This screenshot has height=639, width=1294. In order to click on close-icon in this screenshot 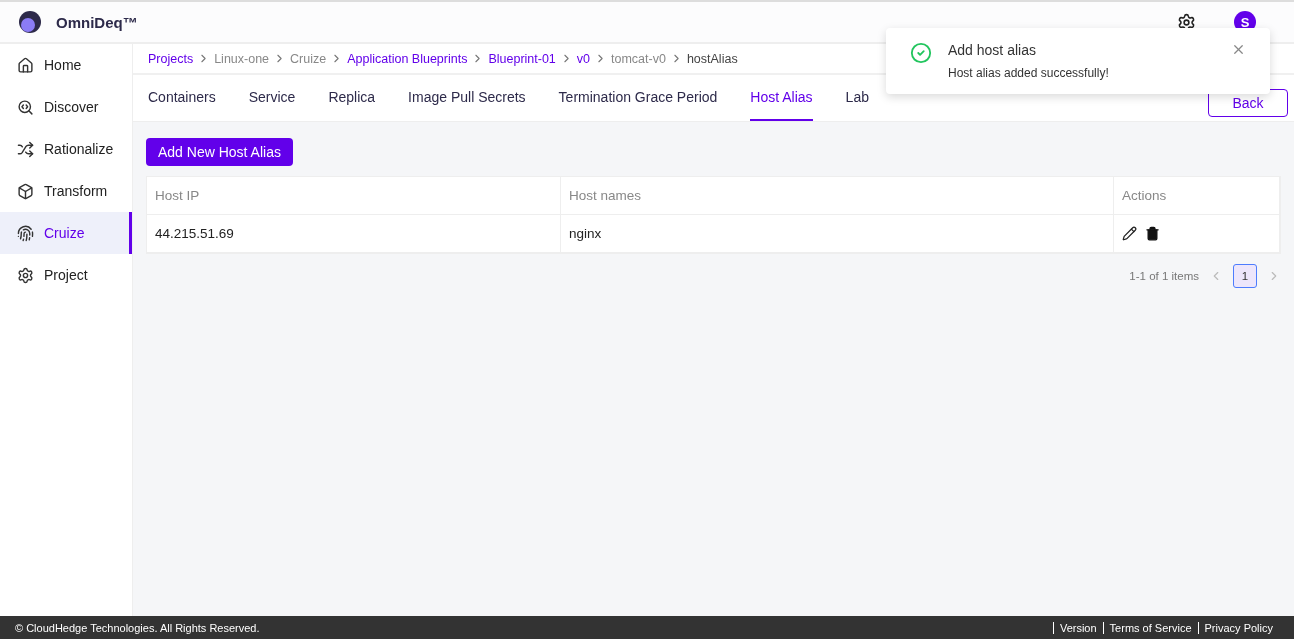, I will do `click(1238, 49)`.